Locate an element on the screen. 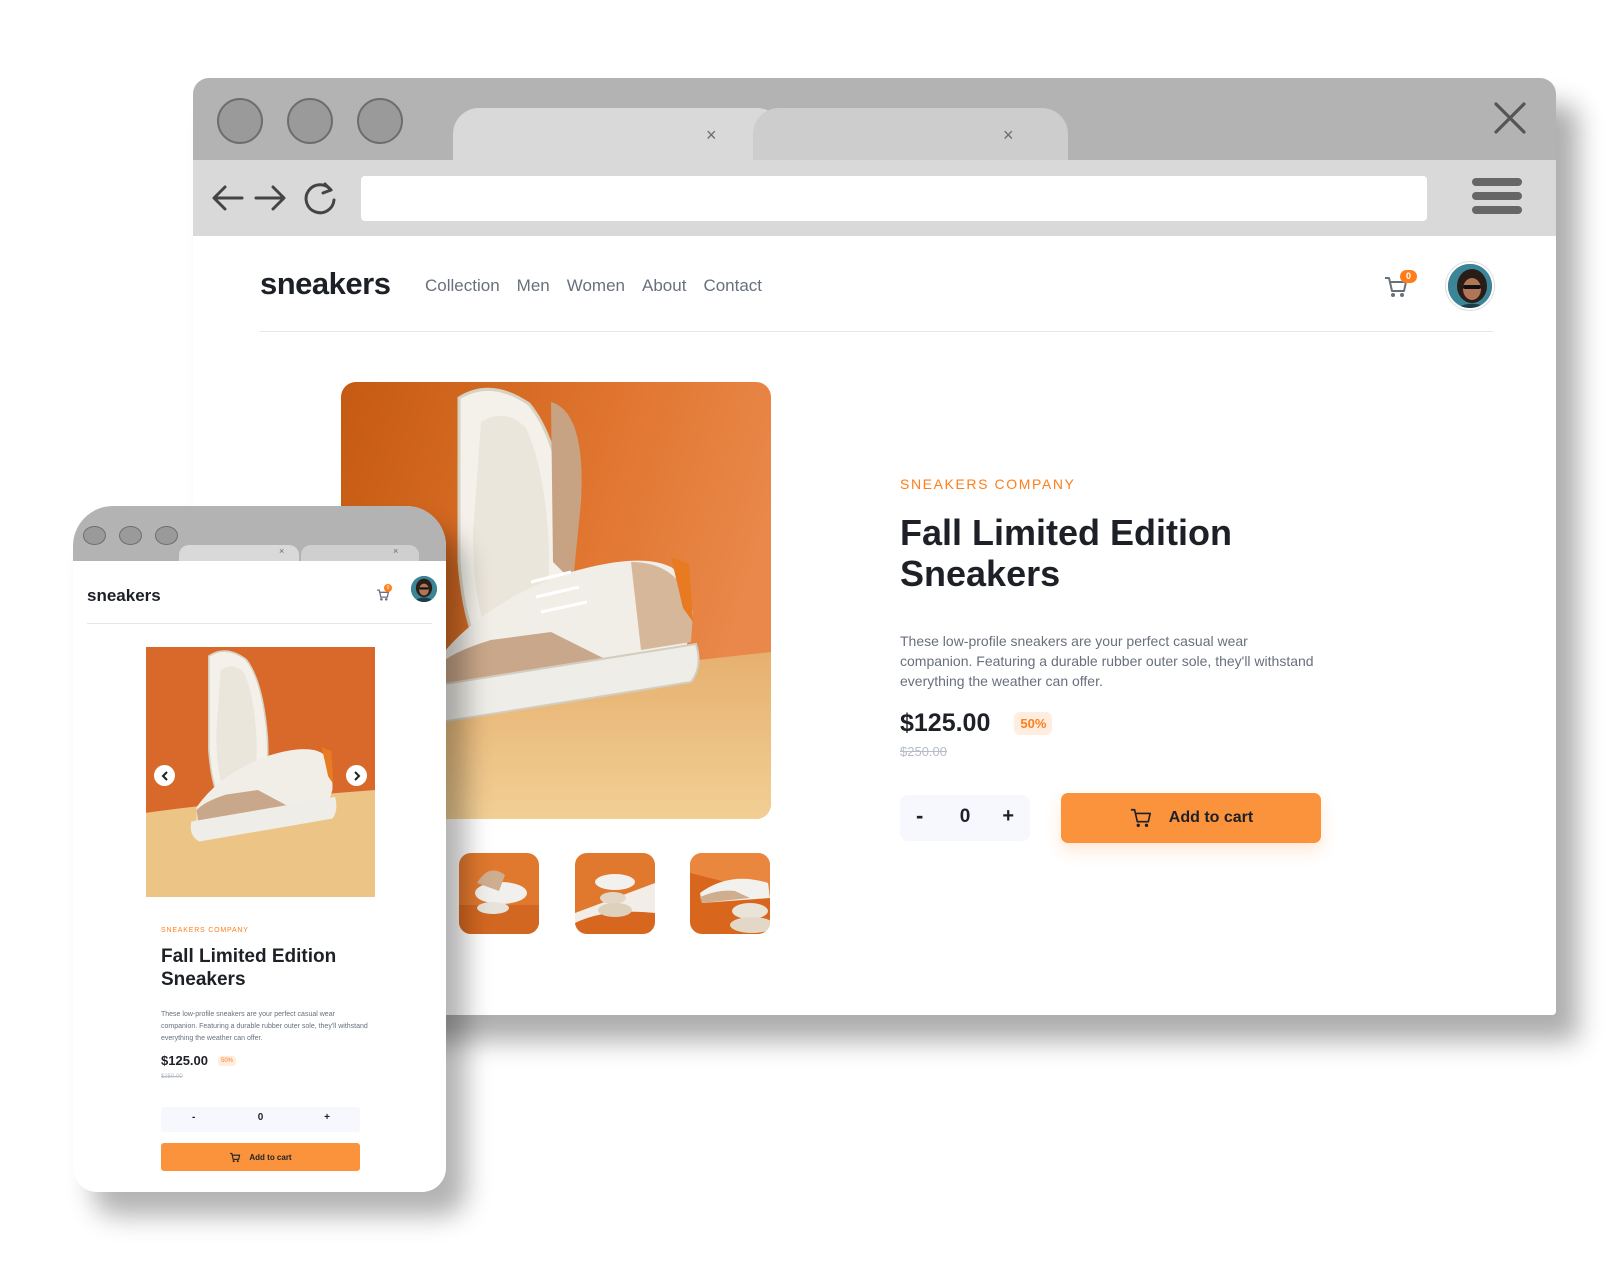  back-arrow-icon is located at coordinates (228, 198).